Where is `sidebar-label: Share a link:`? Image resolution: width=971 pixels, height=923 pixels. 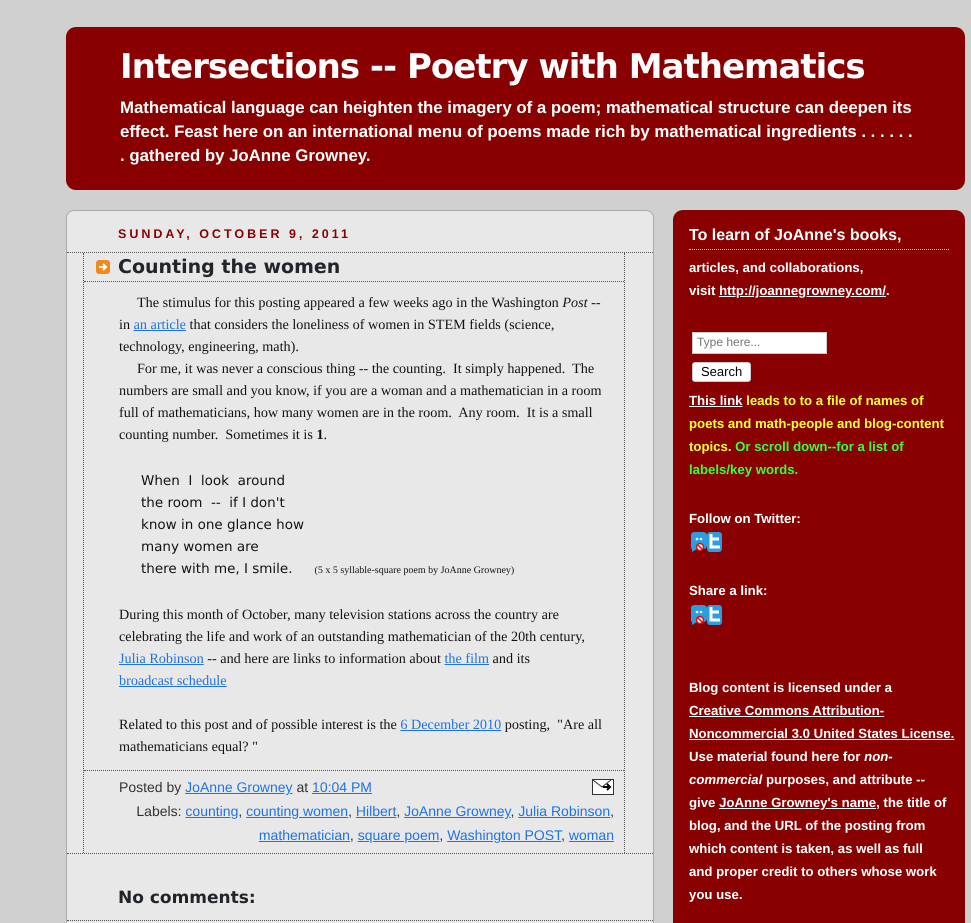
sidebar-label: Share a link: is located at coordinates (728, 591).